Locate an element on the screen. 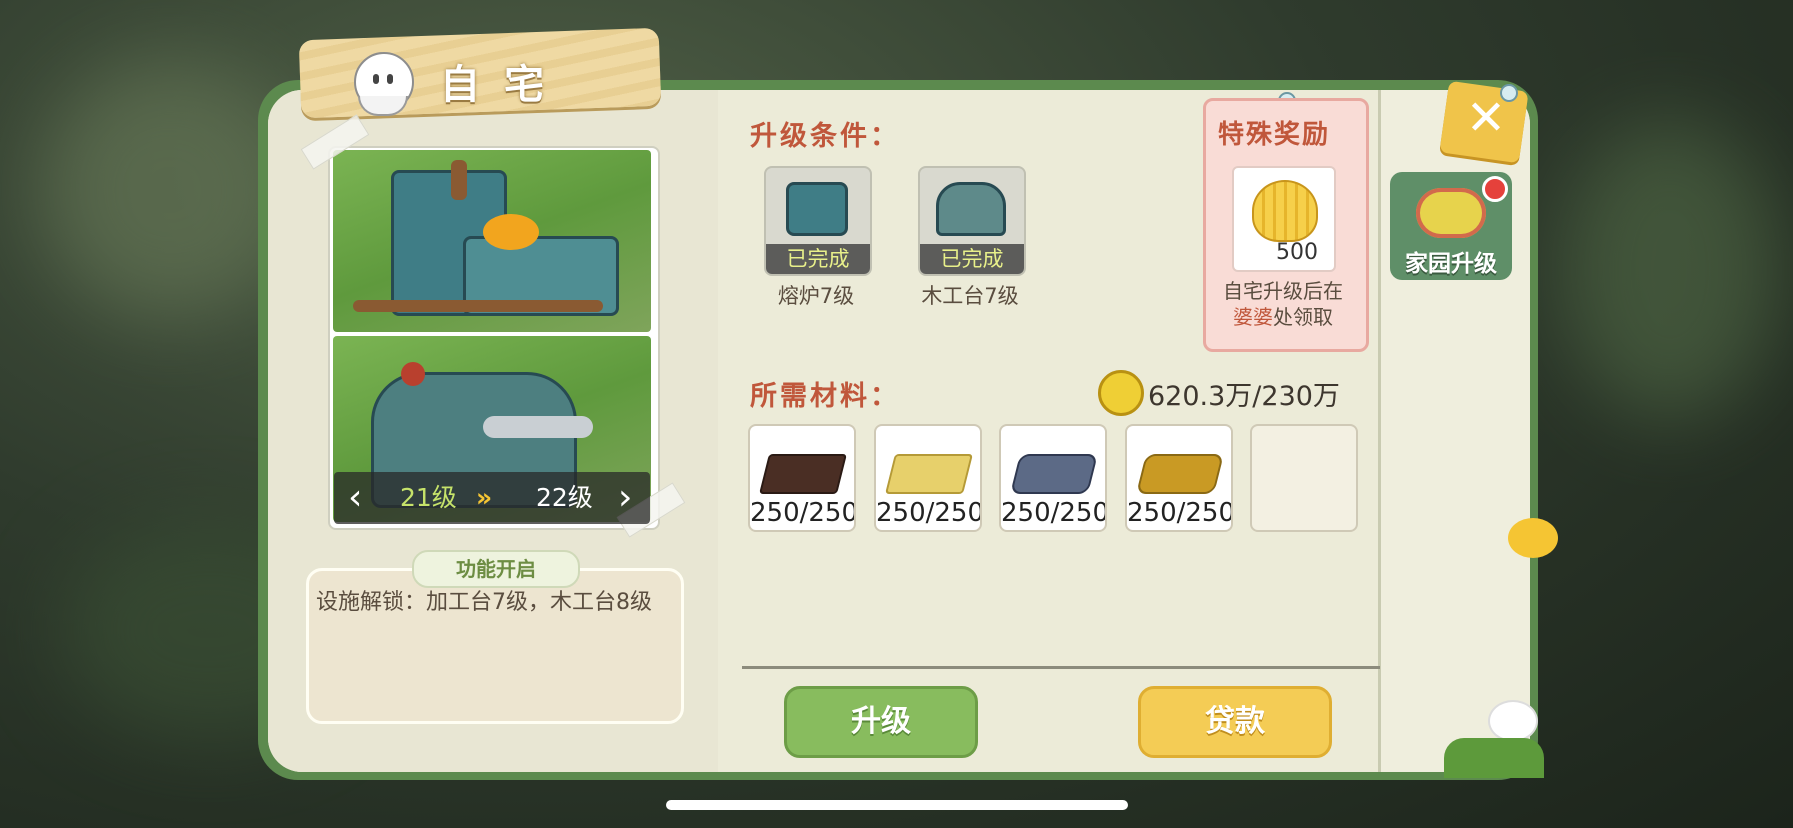 This screenshot has width=1793, height=828. building-image-current is located at coordinates (492, 241).